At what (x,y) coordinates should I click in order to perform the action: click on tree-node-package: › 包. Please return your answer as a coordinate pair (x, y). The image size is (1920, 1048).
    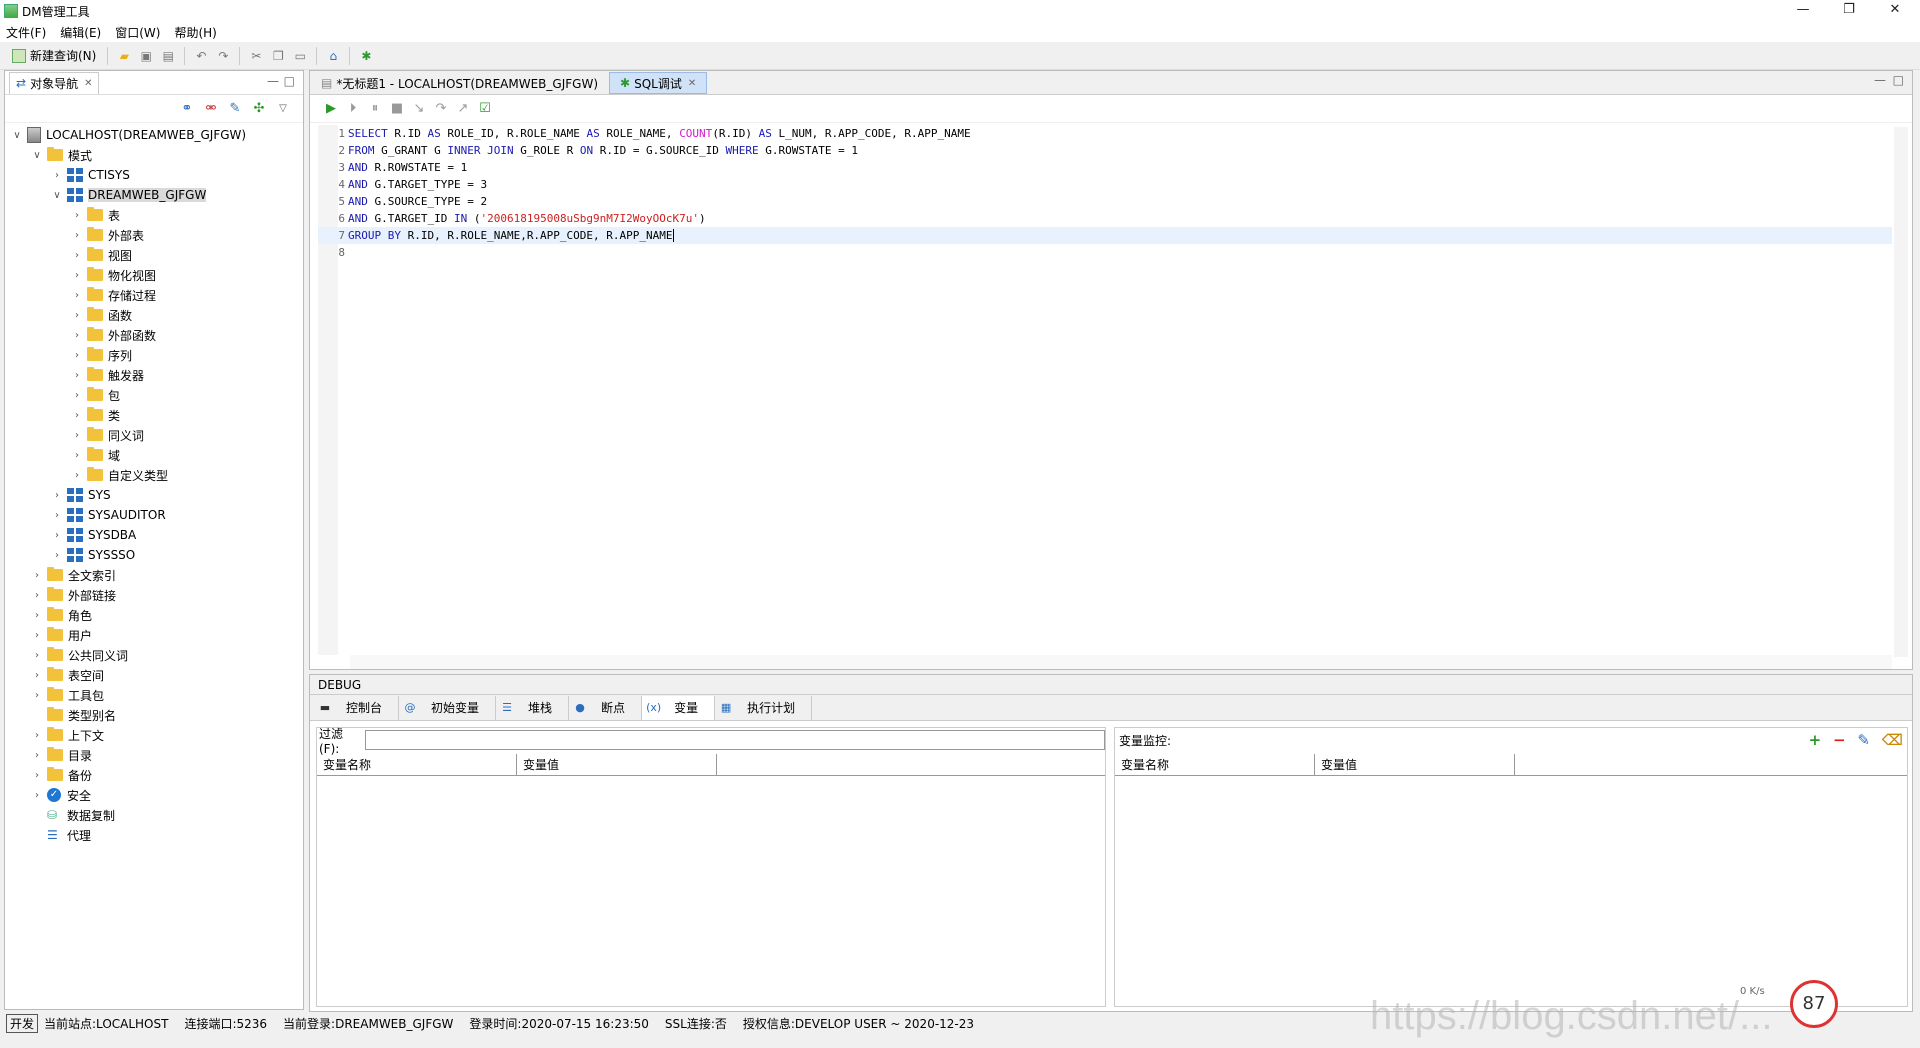
    Looking at the image, I should click on (154, 395).